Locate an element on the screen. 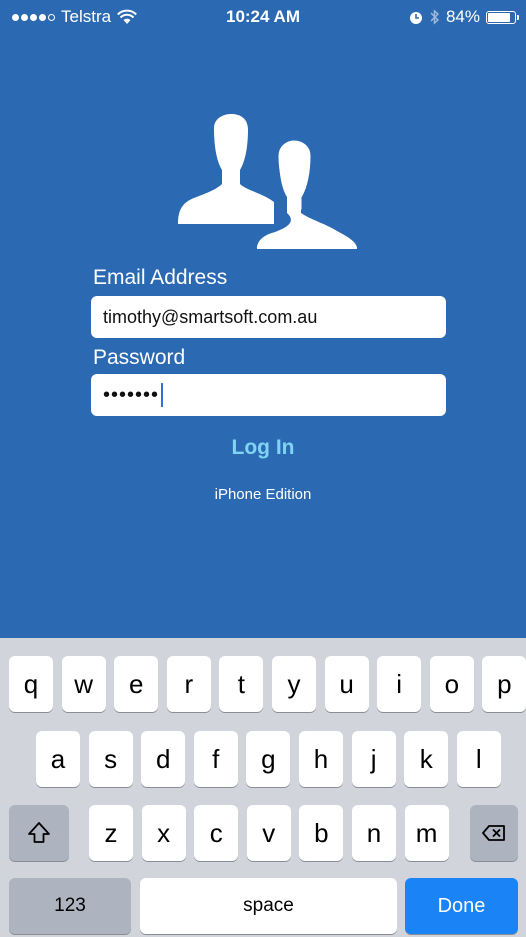 This screenshot has height=937, width=526. backspace-icon is located at coordinates (493, 833).